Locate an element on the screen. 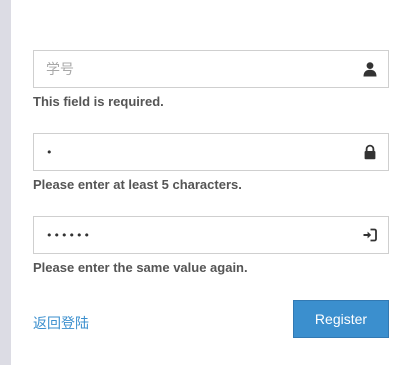 The height and width of the screenshot is (365, 401). register-button: Register is located at coordinates (341, 319).